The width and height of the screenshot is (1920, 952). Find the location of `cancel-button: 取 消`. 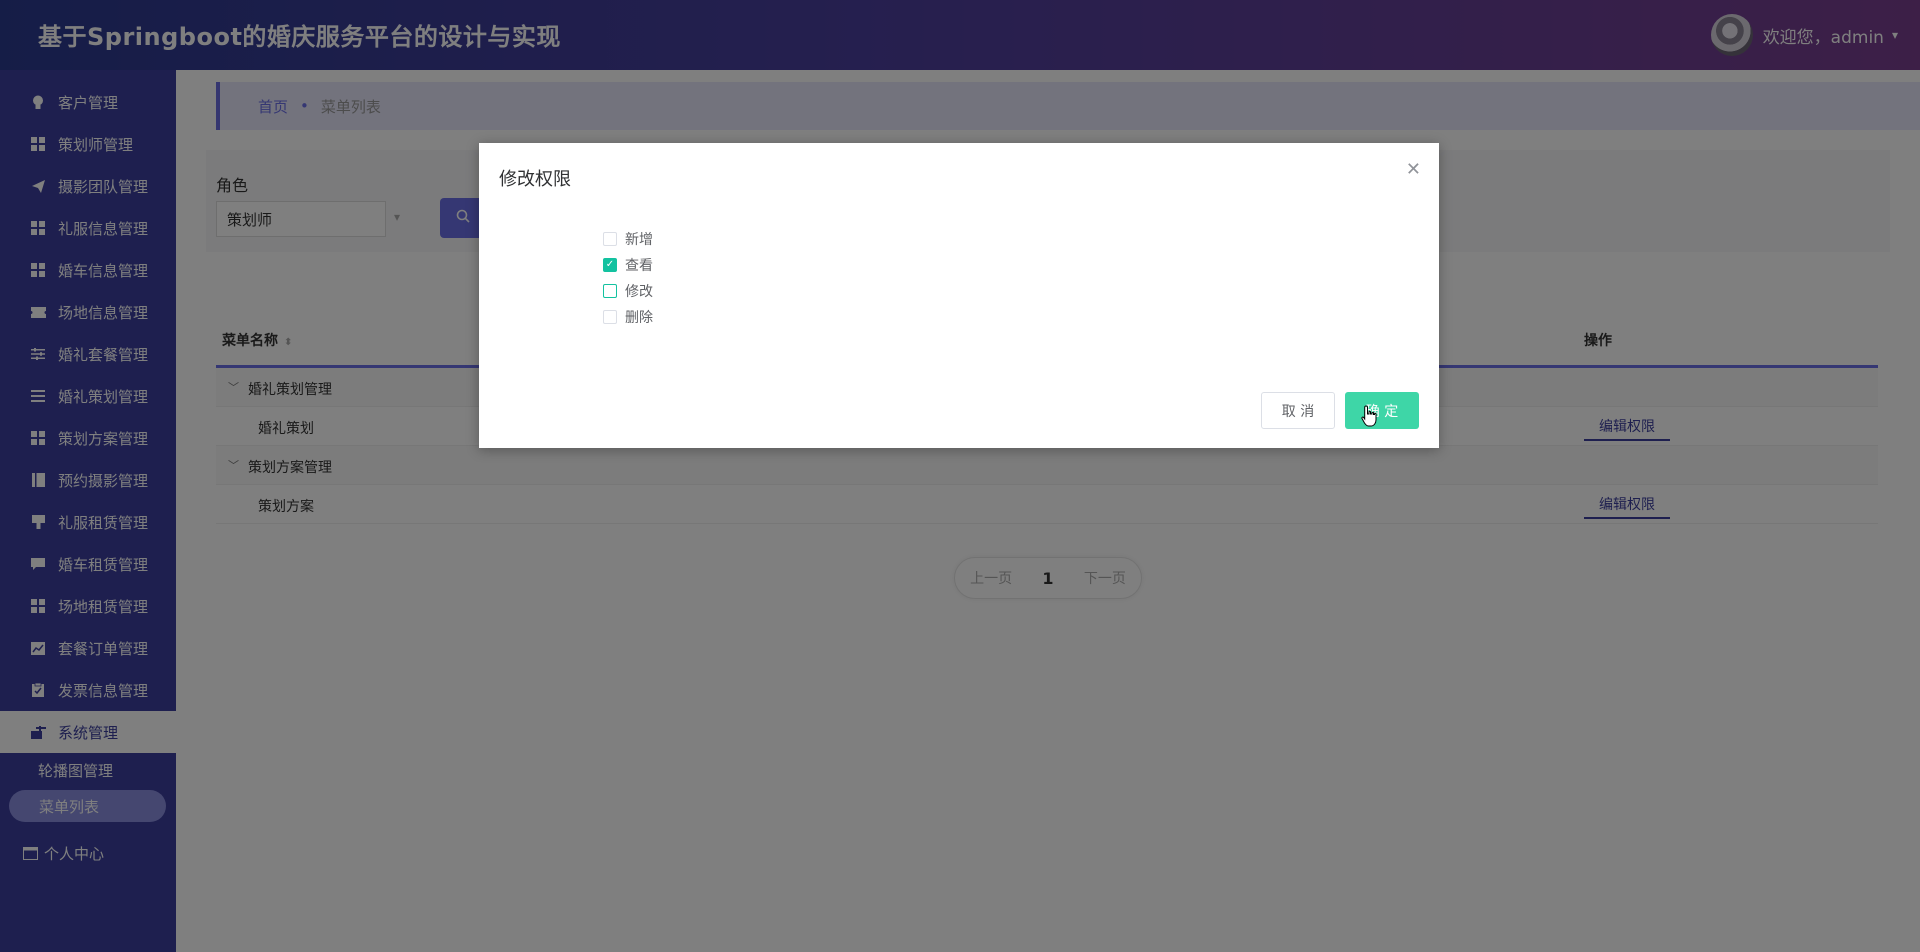

cancel-button: 取 消 is located at coordinates (1298, 410).